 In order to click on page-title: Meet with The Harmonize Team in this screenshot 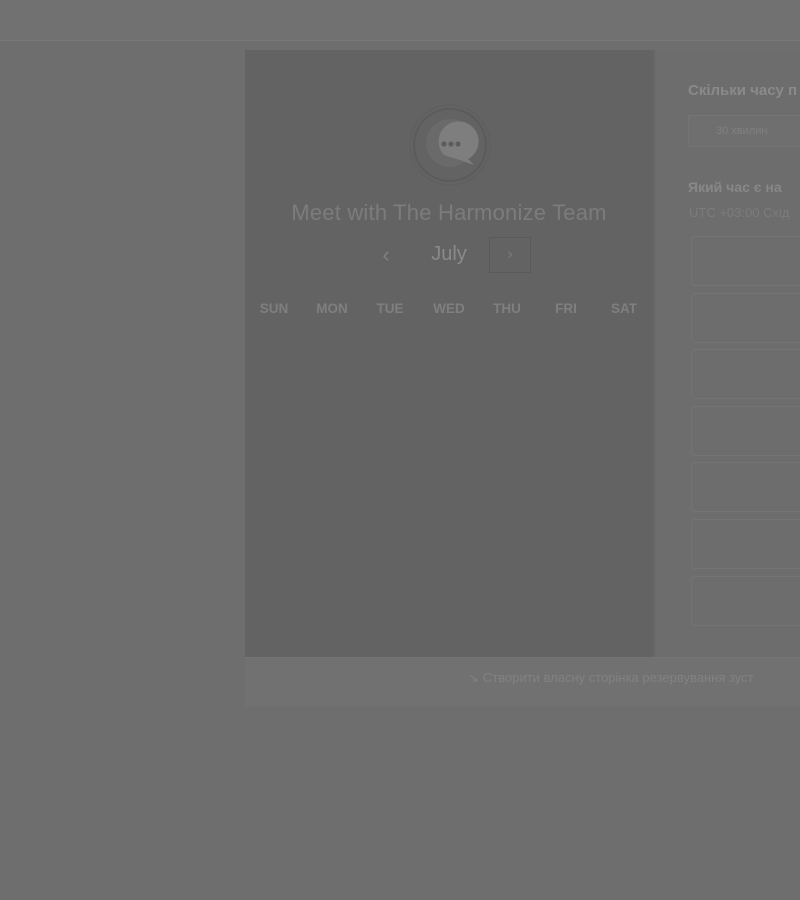, I will do `click(449, 212)`.